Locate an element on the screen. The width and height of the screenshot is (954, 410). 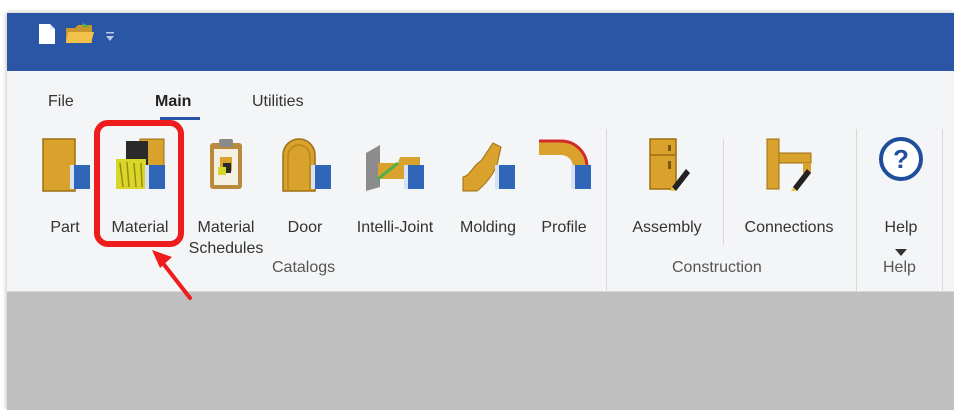
annotation-arrow is located at coordinates (172, 275).